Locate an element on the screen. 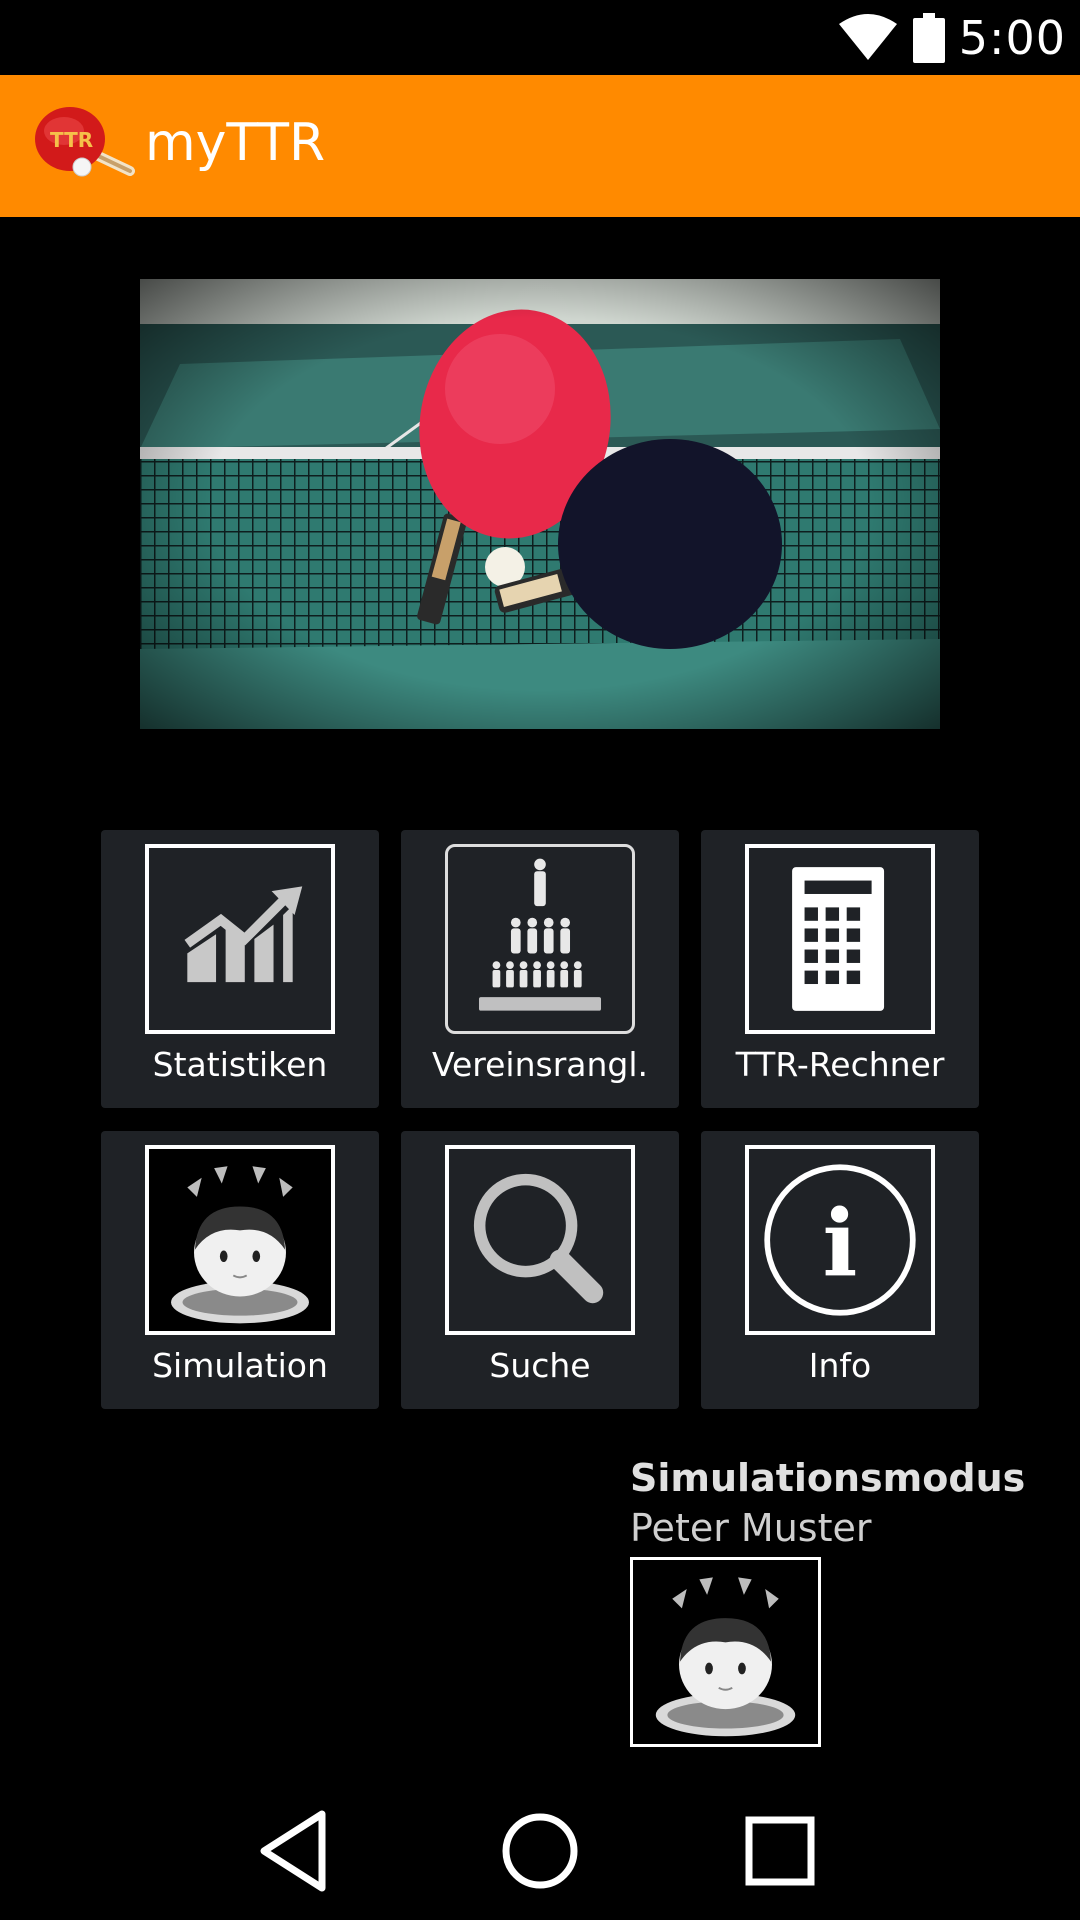 The image size is (1080, 1920). simulation-user-name: Peter Muster is located at coordinates (751, 1528).